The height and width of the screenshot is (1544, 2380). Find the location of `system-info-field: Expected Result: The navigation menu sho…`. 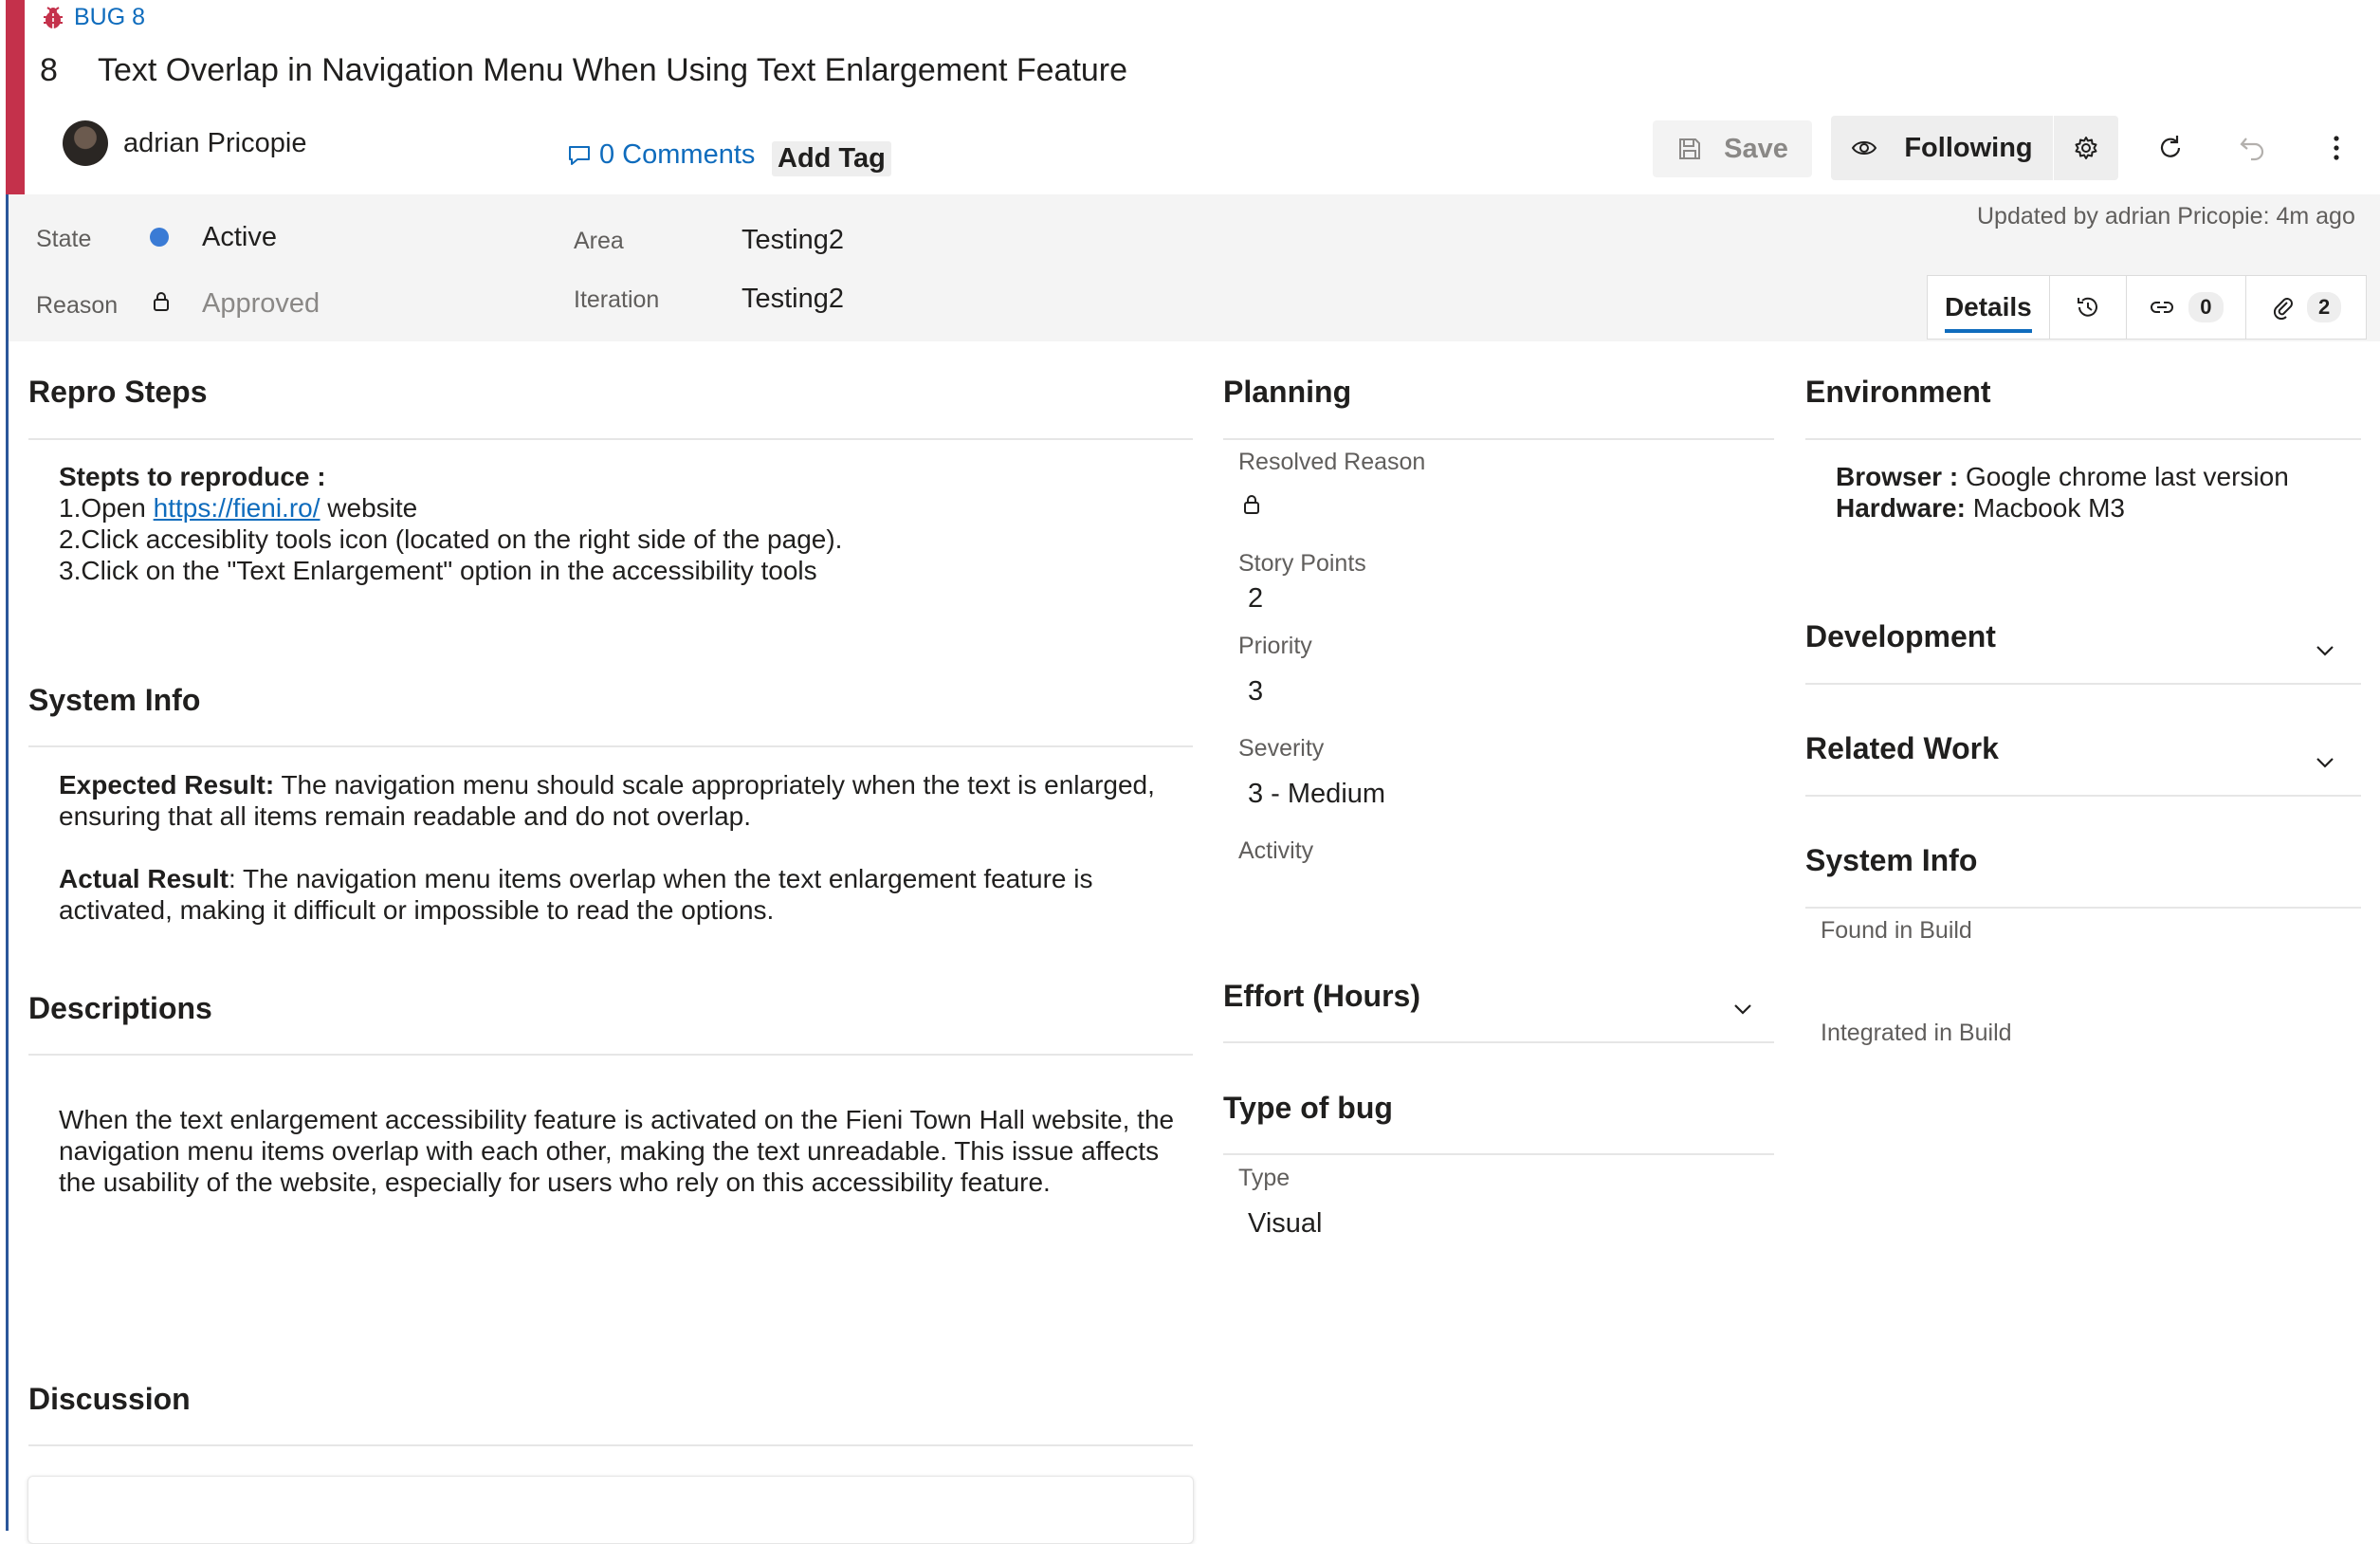

system-info-field: Expected Result: The navigation menu sho… is located at coordinates (618, 847).